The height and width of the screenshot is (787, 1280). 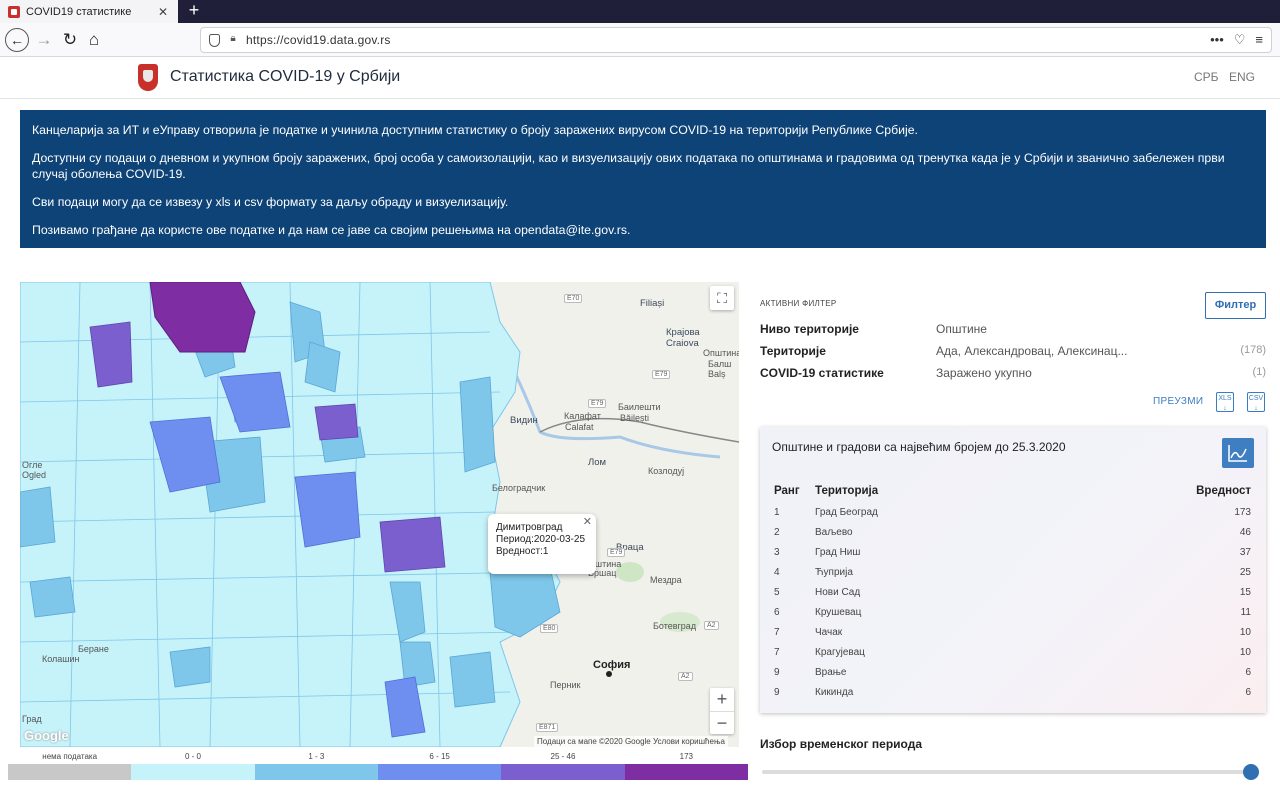 I want to click on tooltip-close-icon: ✕, so click(x=587, y=522).